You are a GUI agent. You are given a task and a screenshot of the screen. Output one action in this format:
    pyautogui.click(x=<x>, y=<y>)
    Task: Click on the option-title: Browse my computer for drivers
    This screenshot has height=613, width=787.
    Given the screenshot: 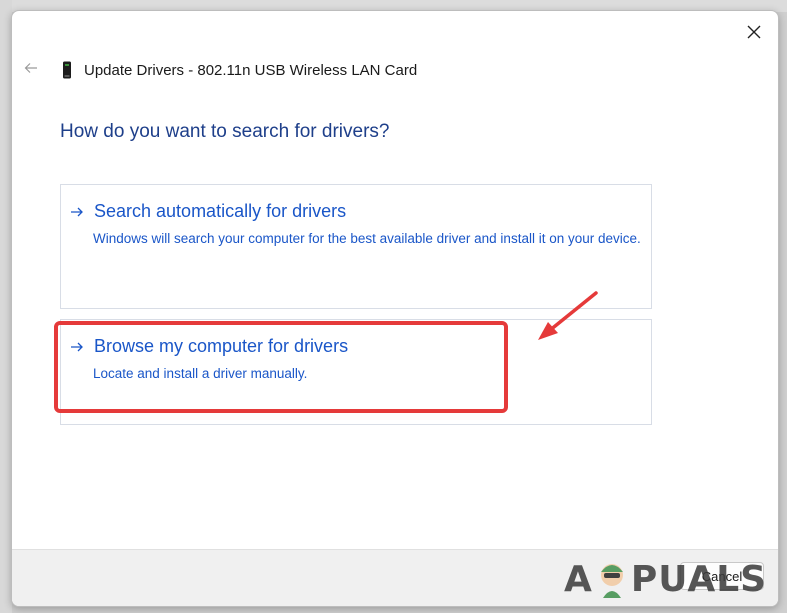 What is the action you would take?
    pyautogui.click(x=221, y=346)
    